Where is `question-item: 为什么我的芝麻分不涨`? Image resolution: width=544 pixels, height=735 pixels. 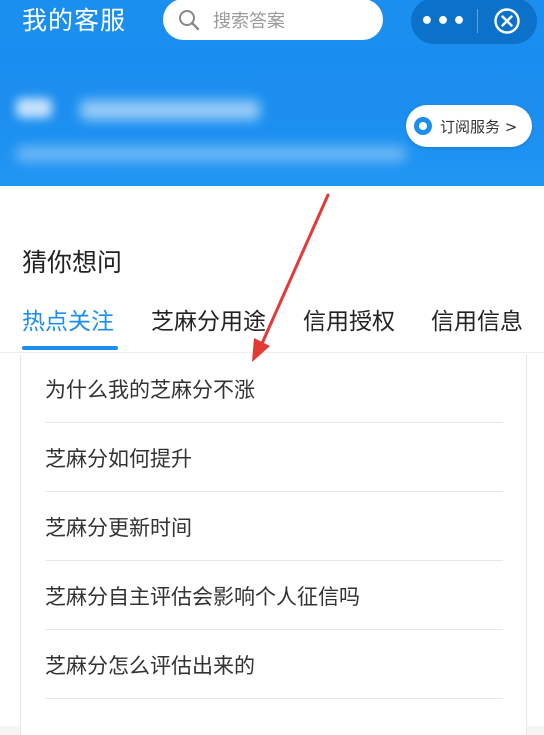 question-item: 为什么我的芝麻分不涨 is located at coordinates (274, 389).